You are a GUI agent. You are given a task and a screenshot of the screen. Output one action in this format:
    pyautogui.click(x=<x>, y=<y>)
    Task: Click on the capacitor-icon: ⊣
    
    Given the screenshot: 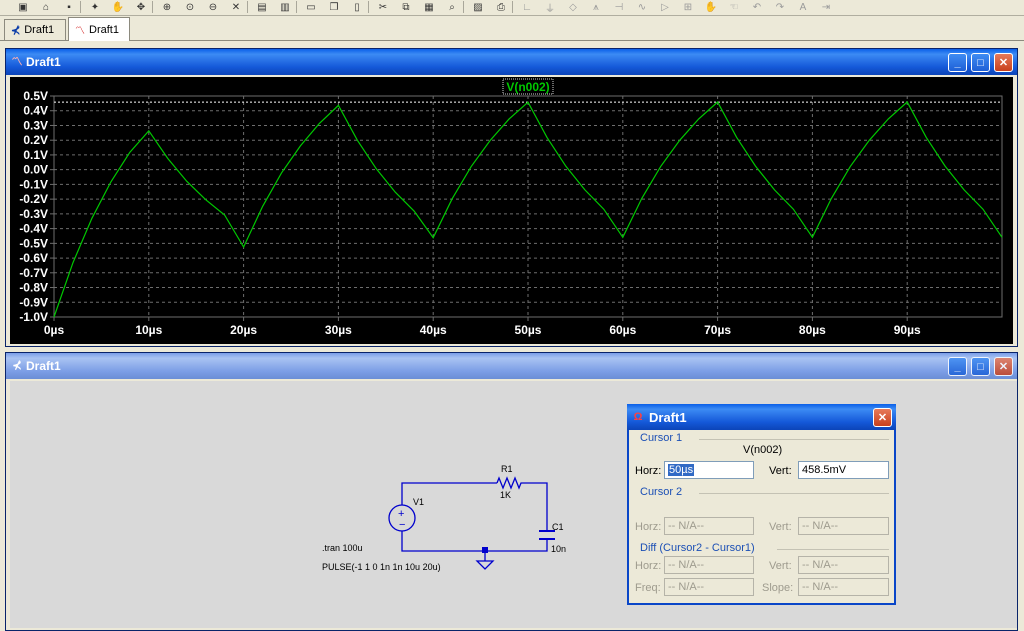 What is the action you would take?
    pyautogui.click(x=619, y=7)
    